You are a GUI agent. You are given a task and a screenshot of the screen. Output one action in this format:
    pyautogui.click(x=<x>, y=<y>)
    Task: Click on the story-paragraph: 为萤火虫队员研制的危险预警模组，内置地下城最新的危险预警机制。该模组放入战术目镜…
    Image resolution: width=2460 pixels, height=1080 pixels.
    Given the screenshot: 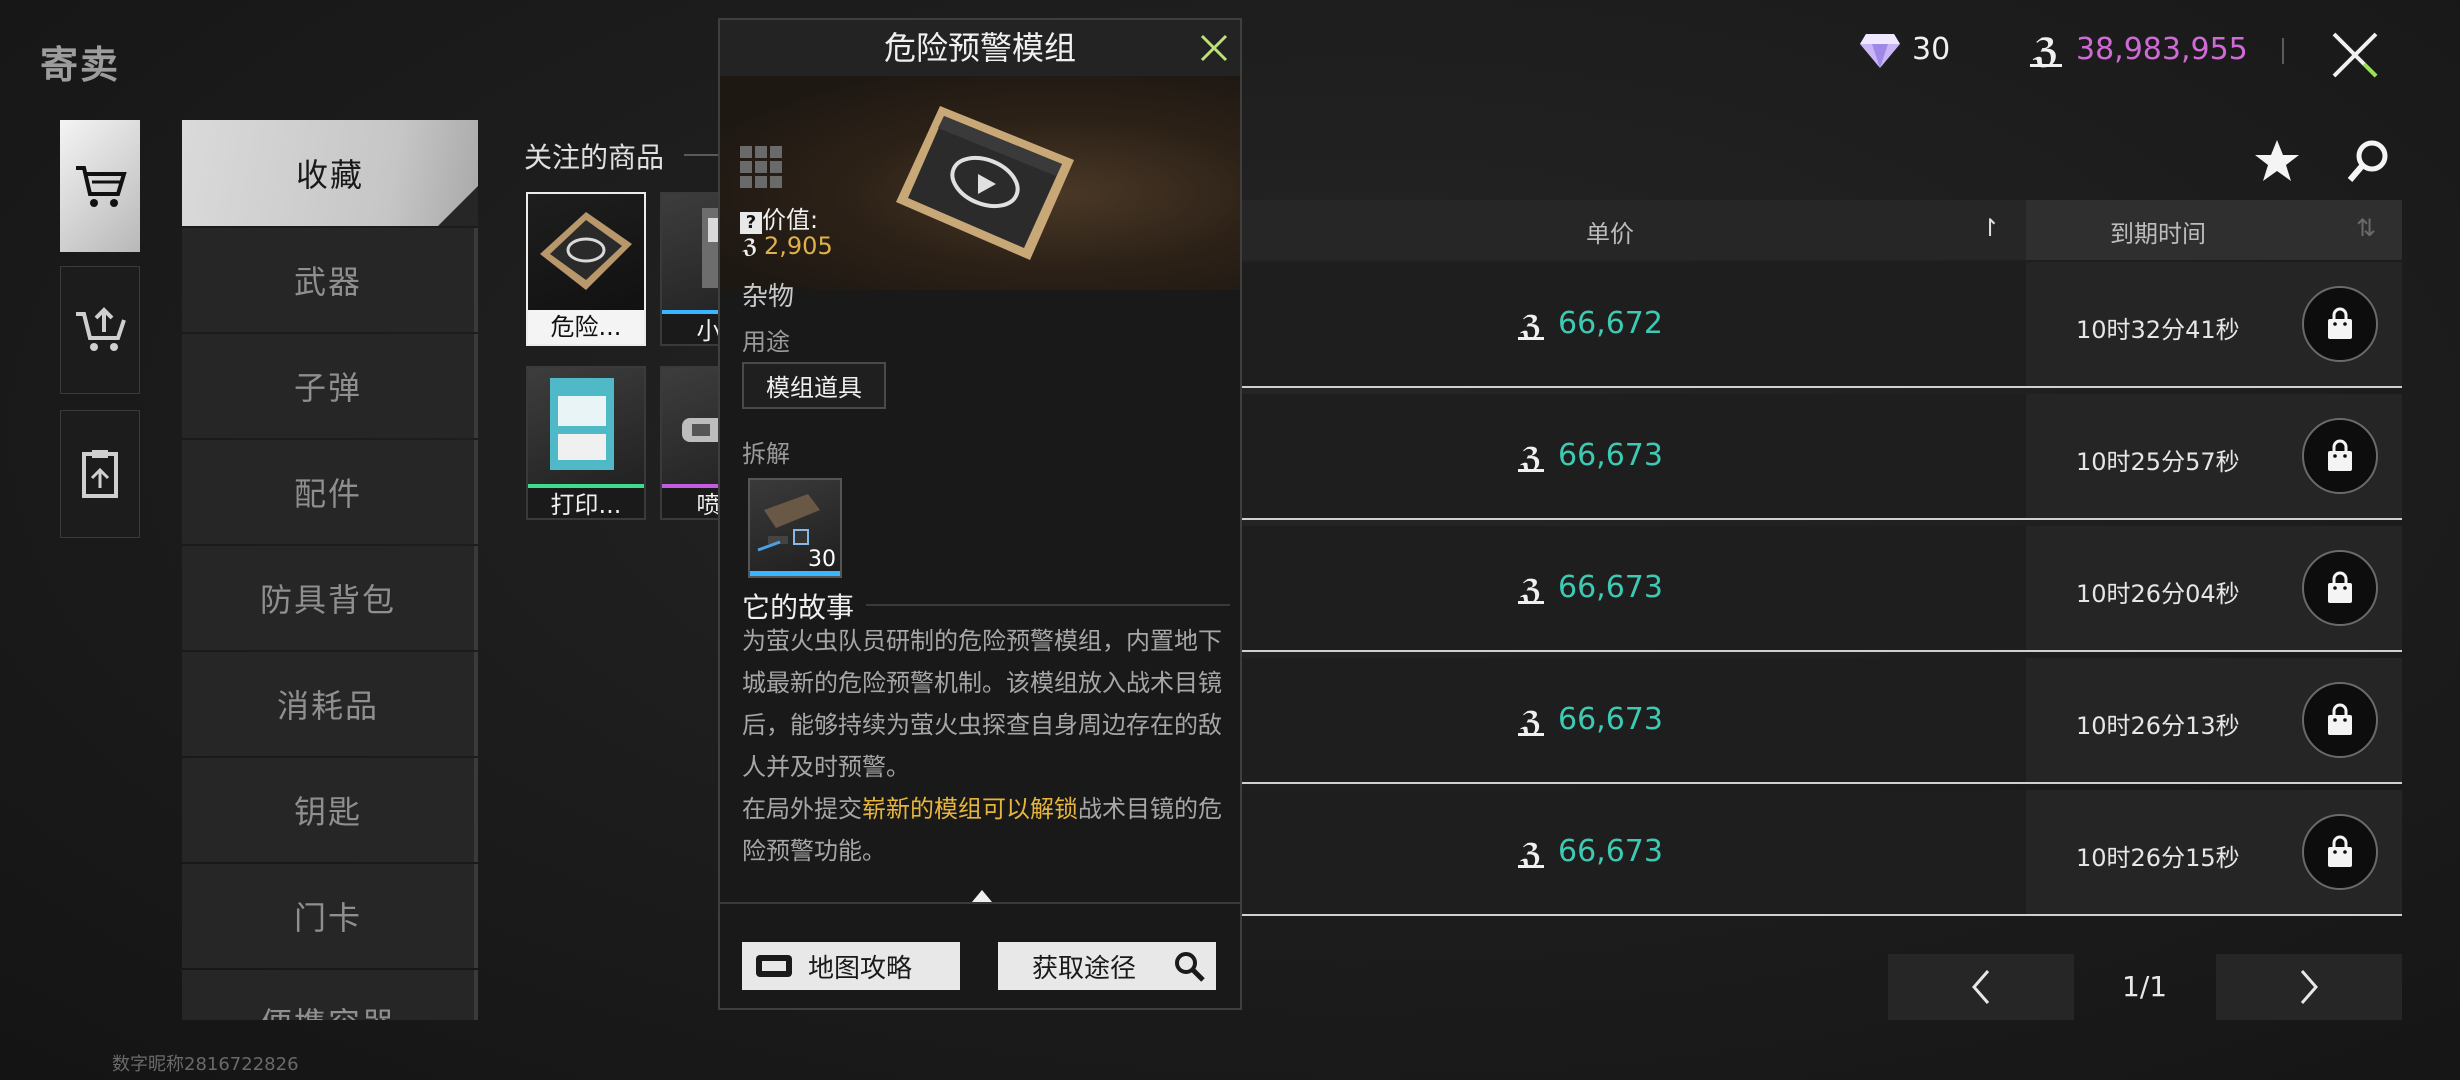 What is the action you would take?
    pyautogui.click(x=982, y=704)
    